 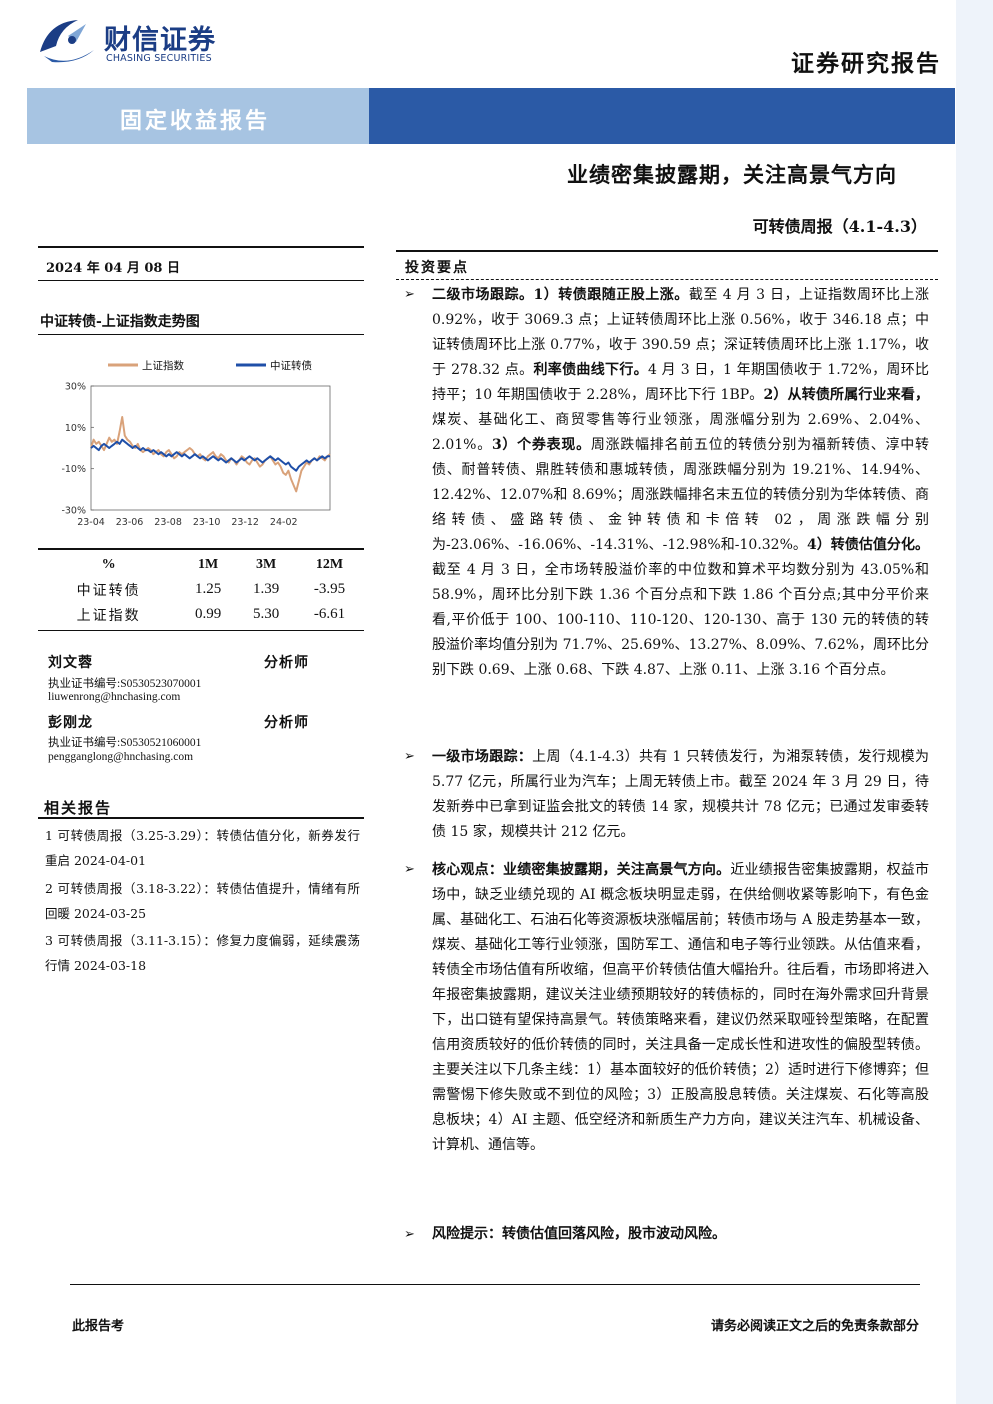 I want to click on cell-12m: -6.61, so click(x=329, y=614).